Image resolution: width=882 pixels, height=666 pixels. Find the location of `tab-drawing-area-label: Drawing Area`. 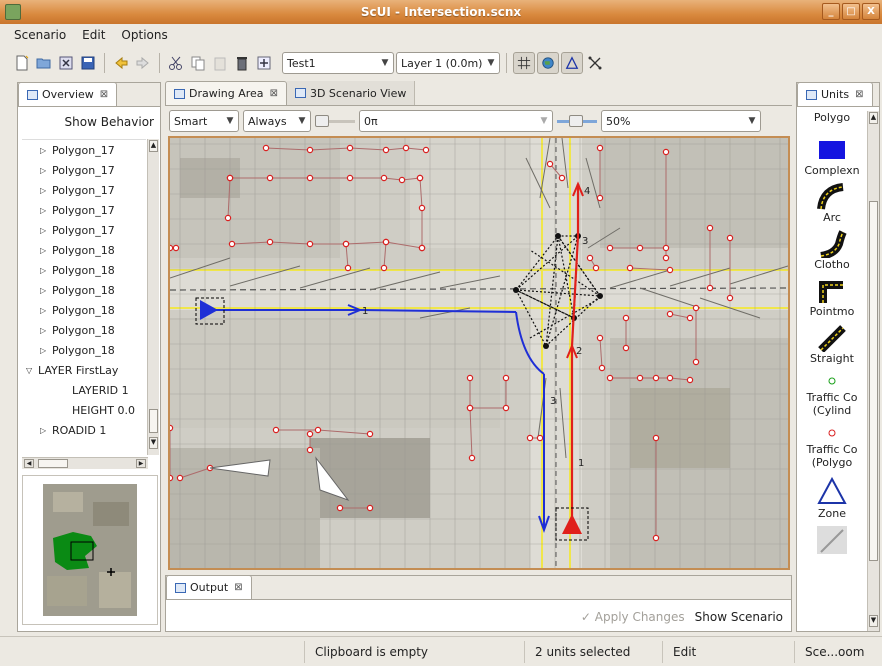

tab-drawing-area-label: Drawing Area is located at coordinates (226, 93).